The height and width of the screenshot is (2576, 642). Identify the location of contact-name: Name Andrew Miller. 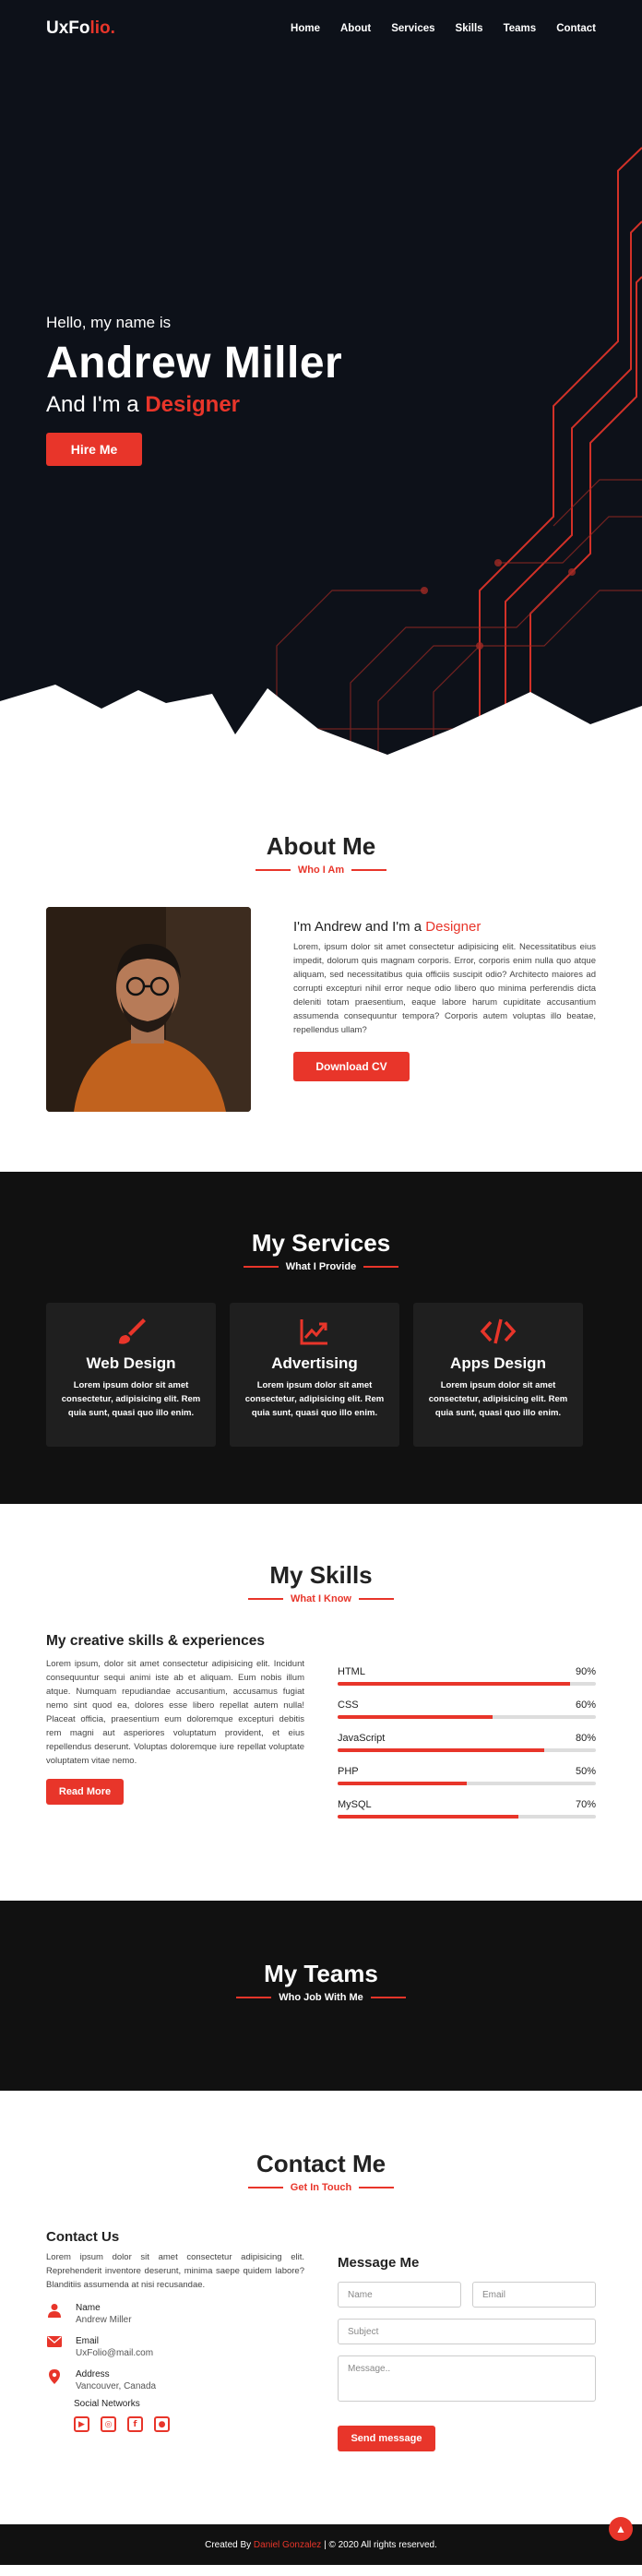
(175, 2314).